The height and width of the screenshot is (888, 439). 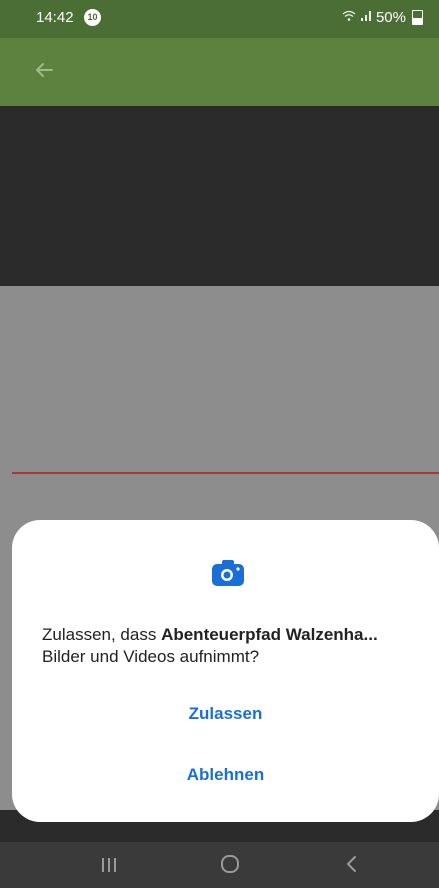 I want to click on status-bar: 14:42 10 50%, so click(x=219, y=19).